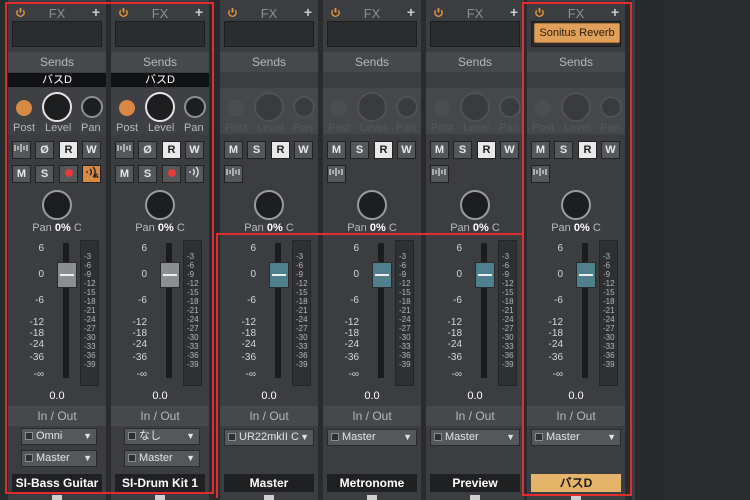  What do you see at coordinates (91, 174) in the screenshot?
I see `input-echo-button: A` at bounding box center [91, 174].